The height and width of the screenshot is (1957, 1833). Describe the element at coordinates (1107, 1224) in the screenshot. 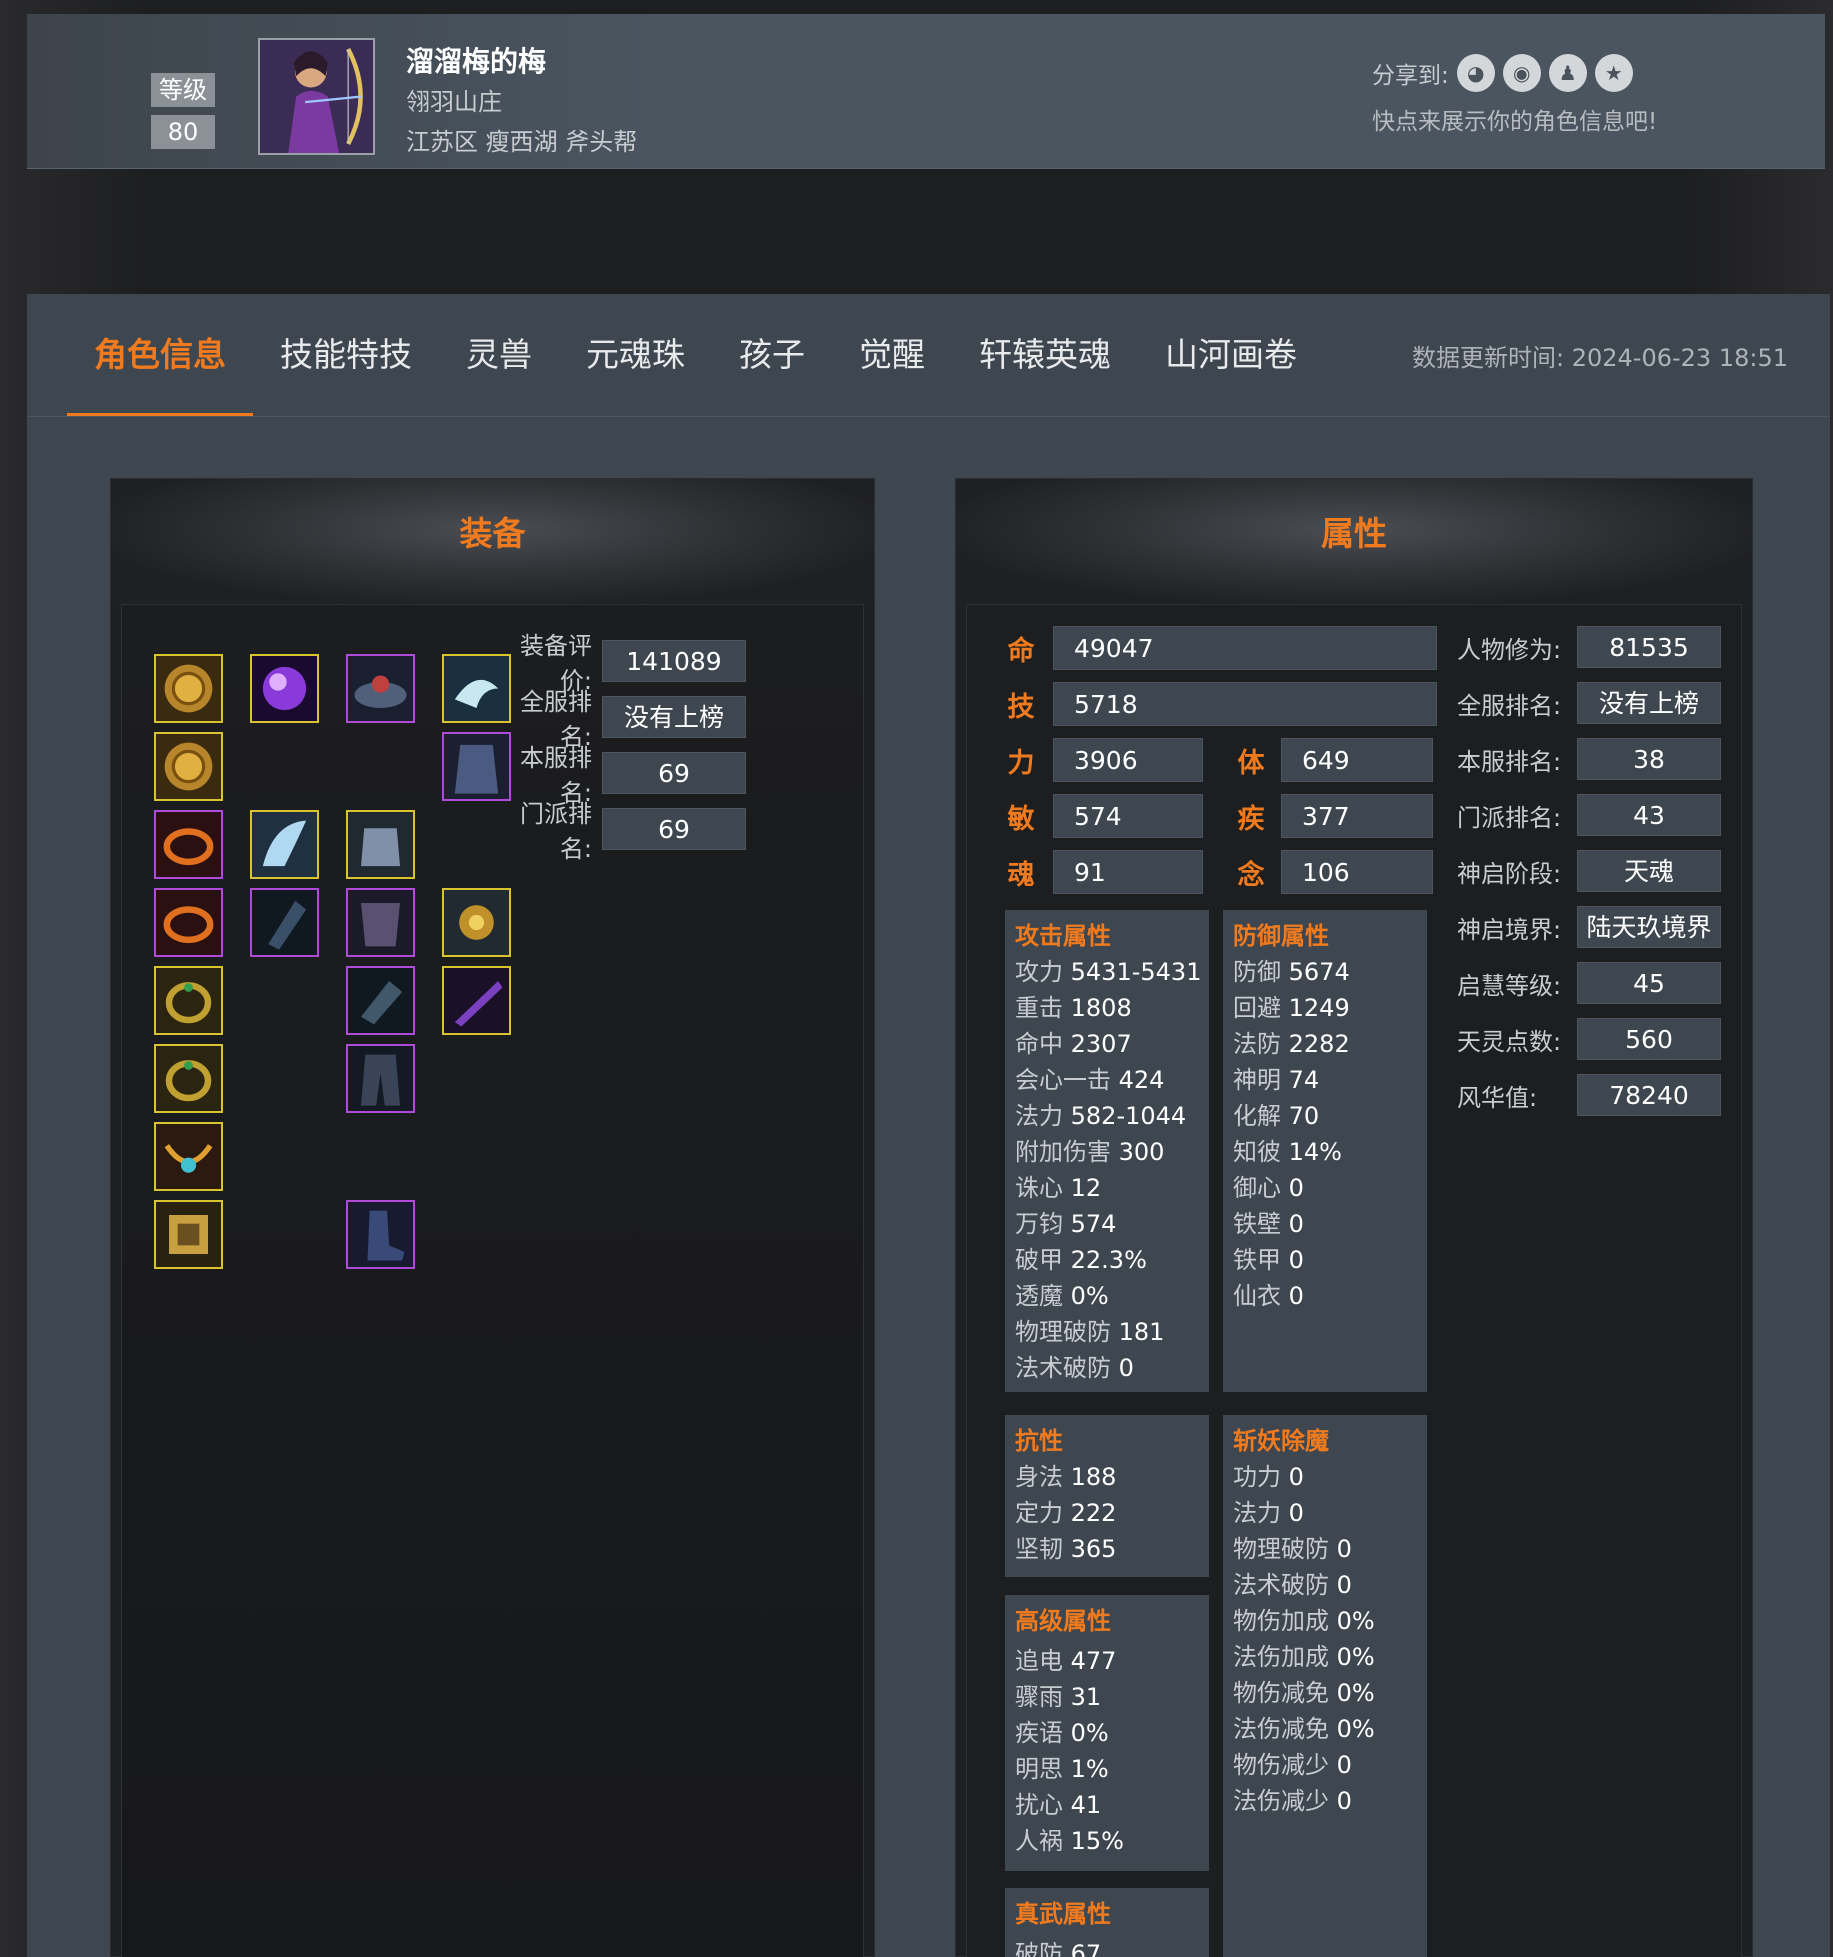

I see `attribute-line: 万钧 574` at that location.